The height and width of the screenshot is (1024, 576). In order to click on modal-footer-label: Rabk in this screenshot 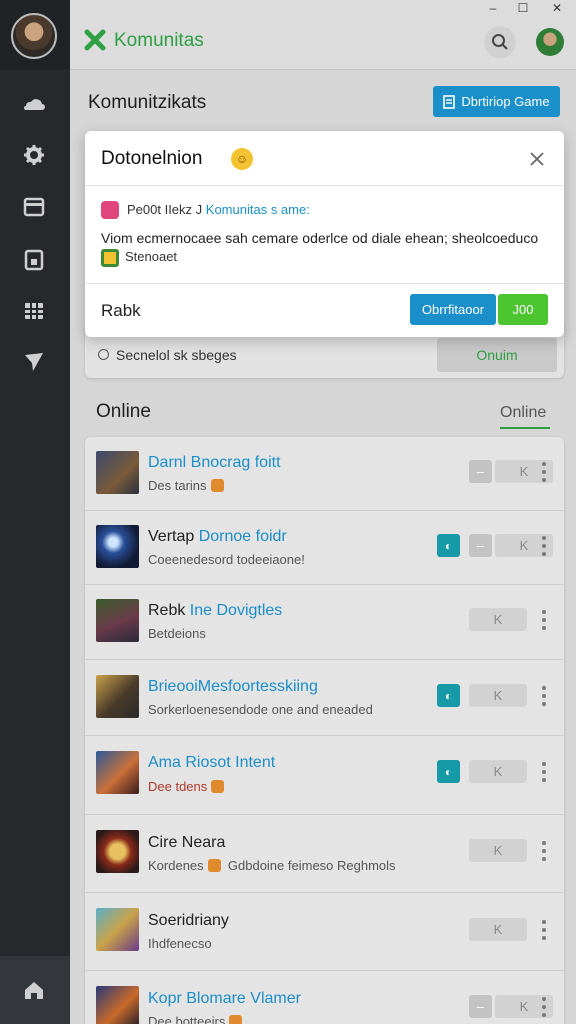, I will do `click(121, 310)`.